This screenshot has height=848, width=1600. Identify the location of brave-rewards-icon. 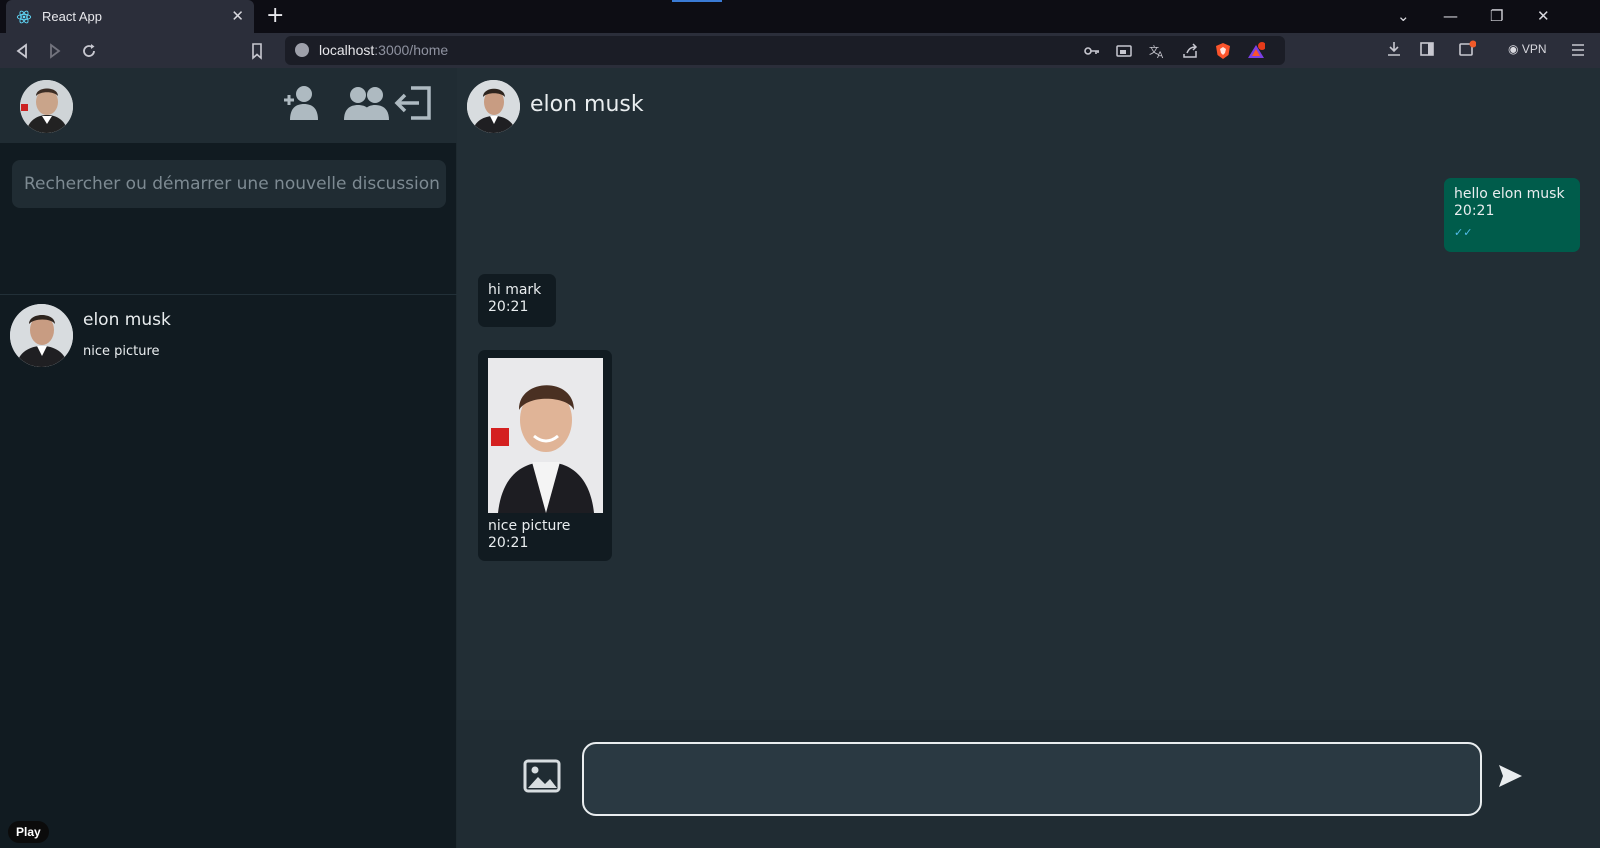
(1256, 51).